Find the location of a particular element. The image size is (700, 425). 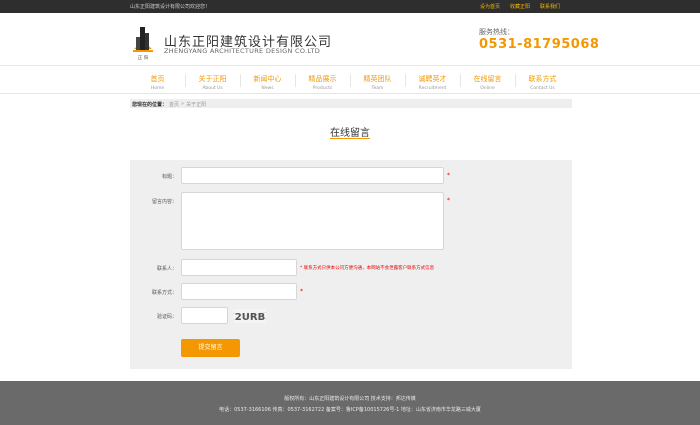

captcha-input is located at coordinates (204, 315).